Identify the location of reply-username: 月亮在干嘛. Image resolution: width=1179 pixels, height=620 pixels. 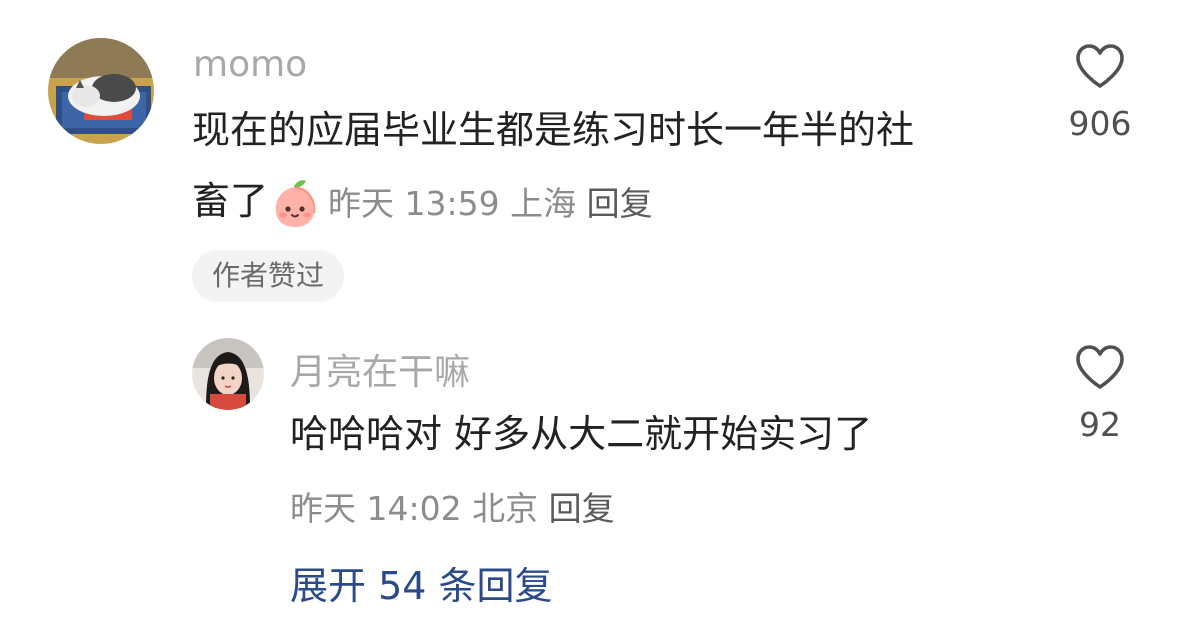
(380, 369).